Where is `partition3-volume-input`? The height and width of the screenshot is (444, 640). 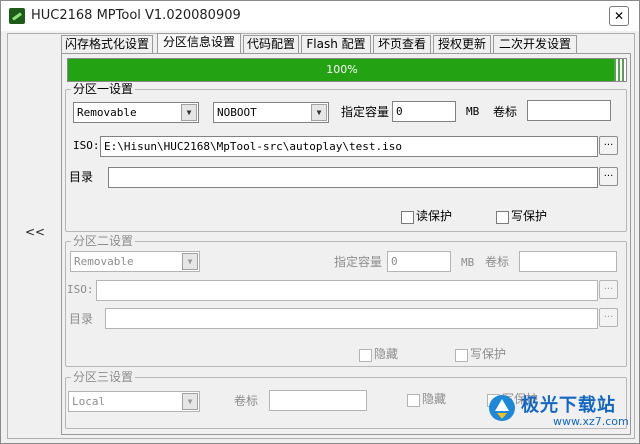 partition3-volume-input is located at coordinates (318, 400).